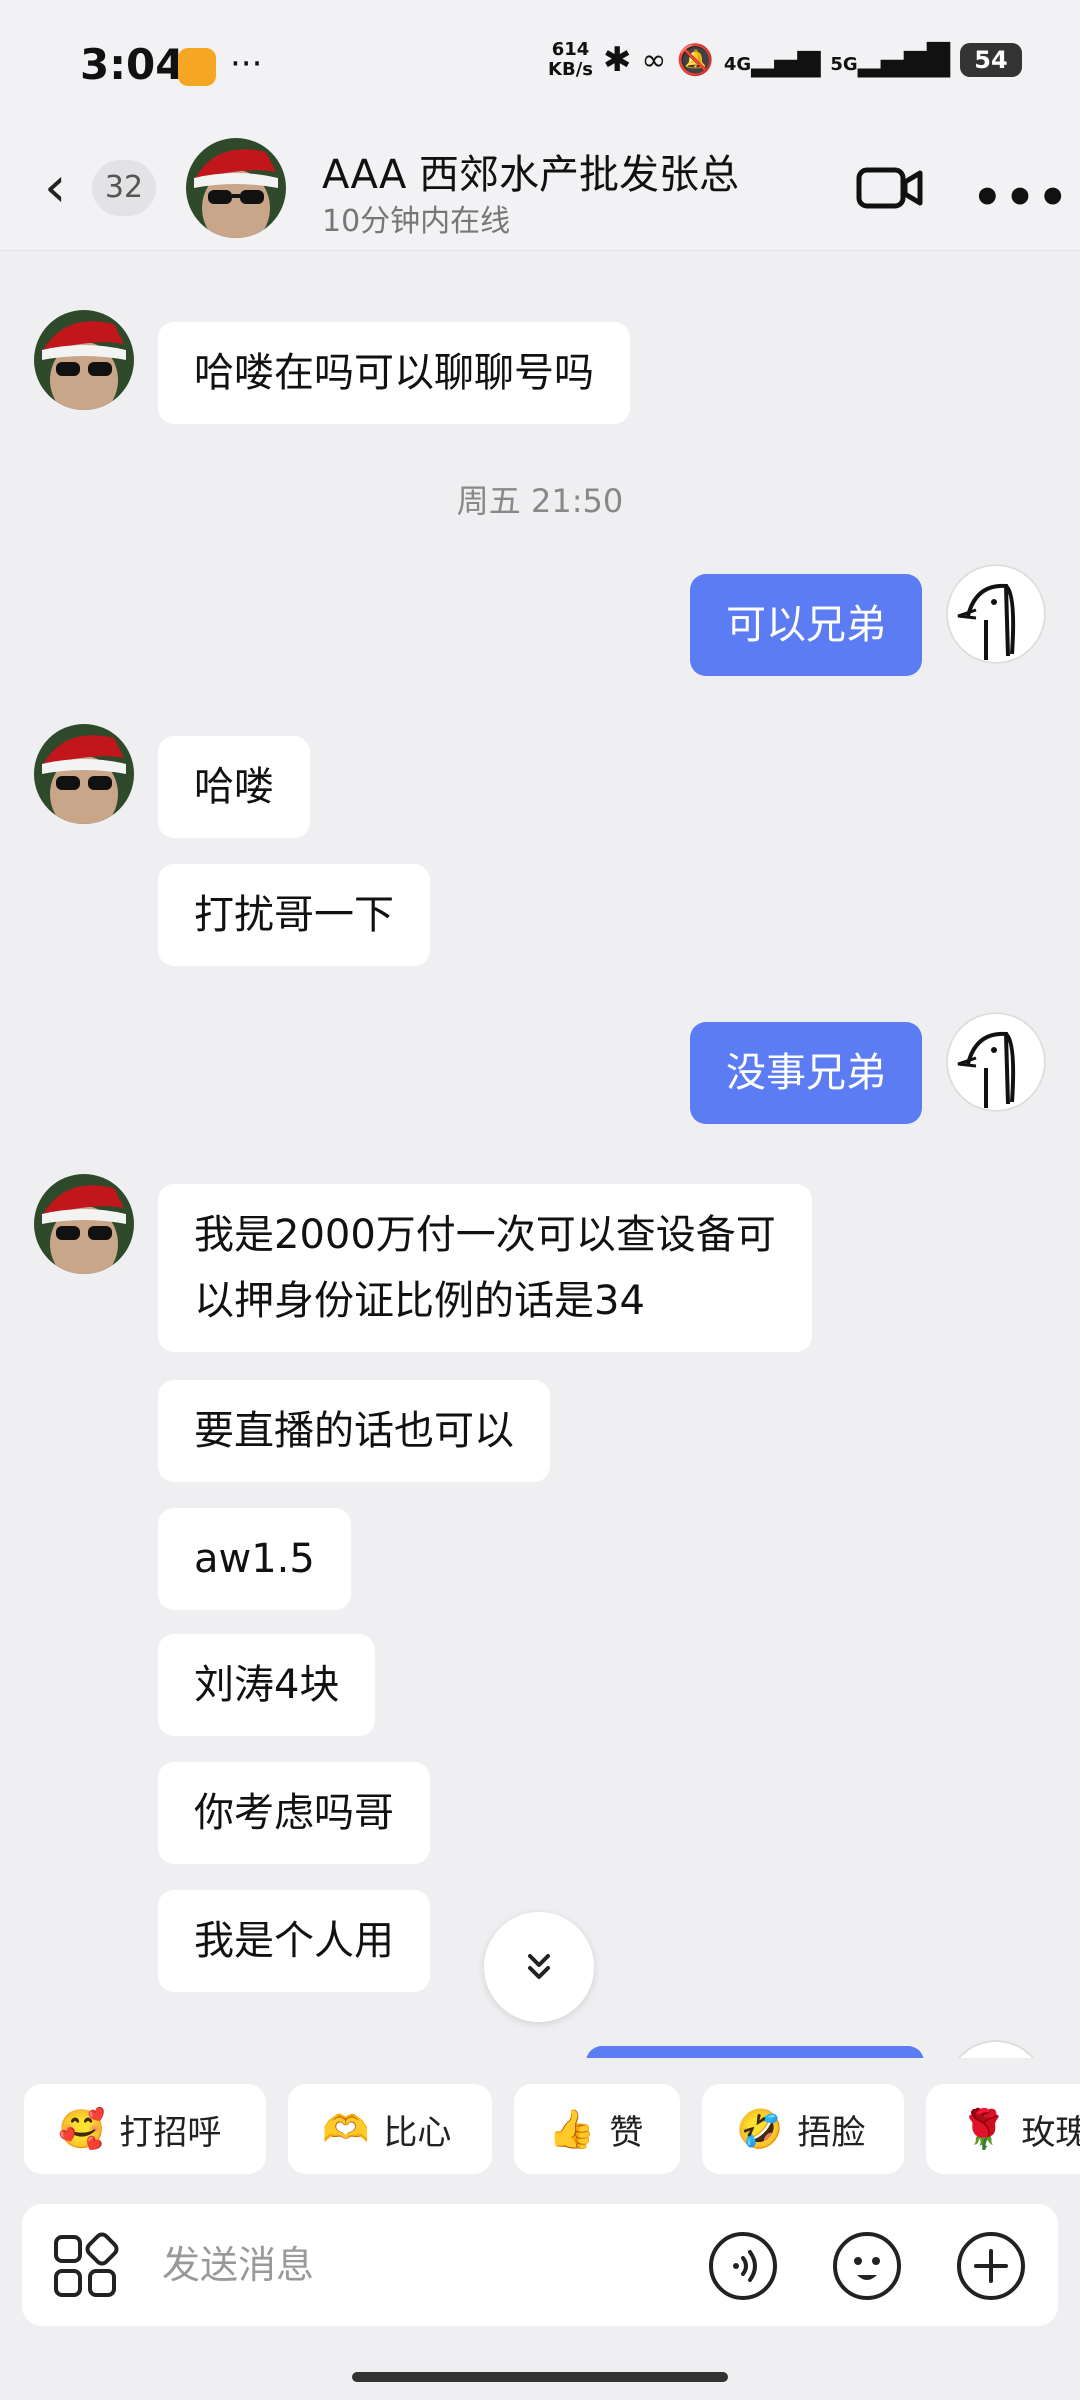  Describe the element at coordinates (85, 2266) in the screenshot. I see `apps-grid-icon` at that location.